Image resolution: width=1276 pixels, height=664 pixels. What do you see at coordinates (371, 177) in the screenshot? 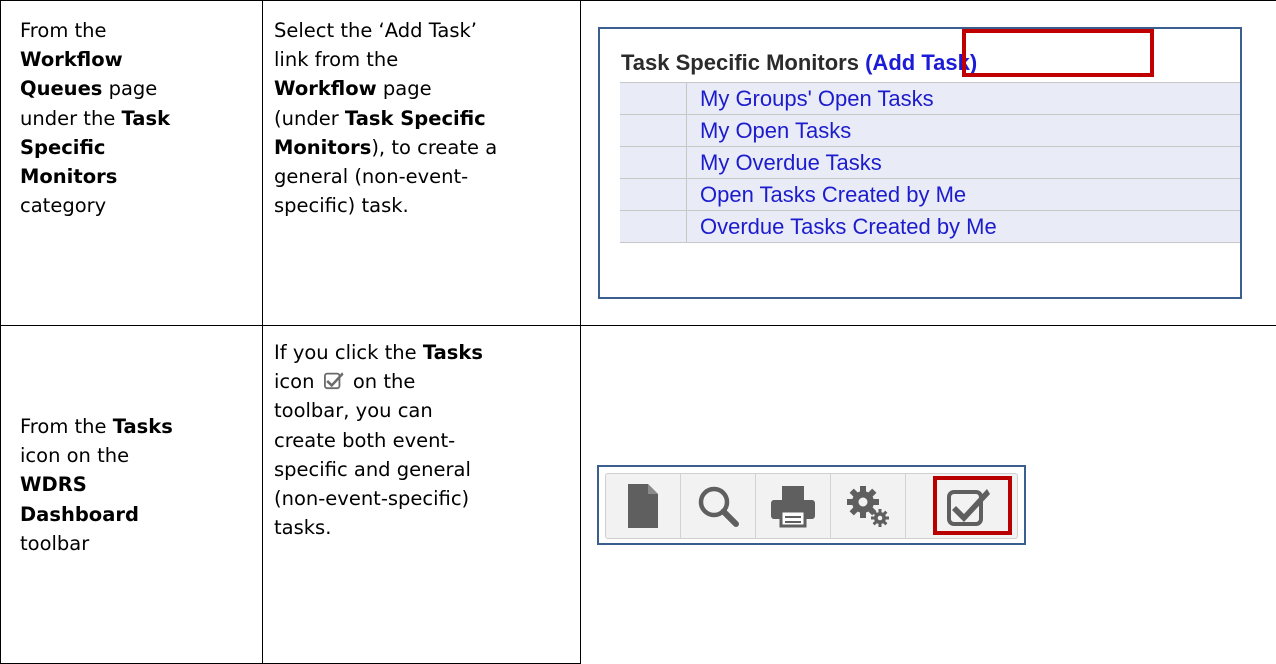
I see `text-run: general (non-event-` at bounding box center [371, 177].